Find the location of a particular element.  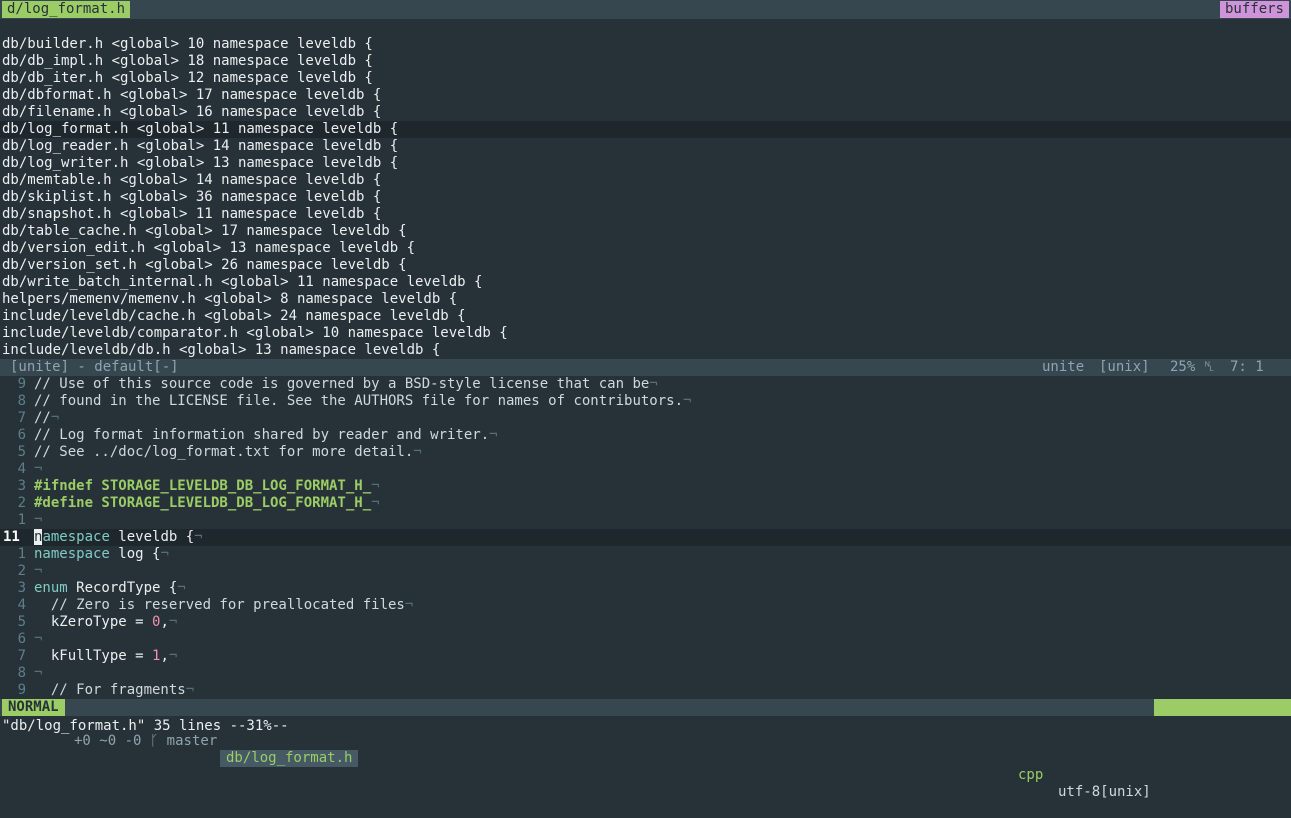

file-name: db/log_format.h is located at coordinates (289, 758).